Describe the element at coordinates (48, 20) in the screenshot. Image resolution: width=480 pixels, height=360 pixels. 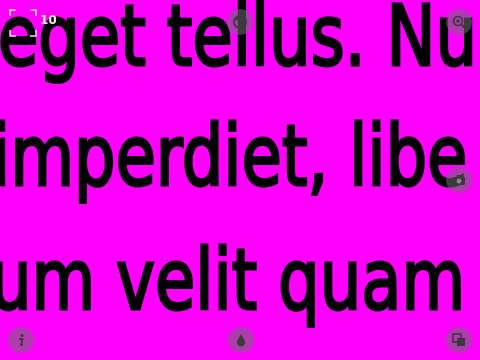
I see `page-counter: 10` at that location.